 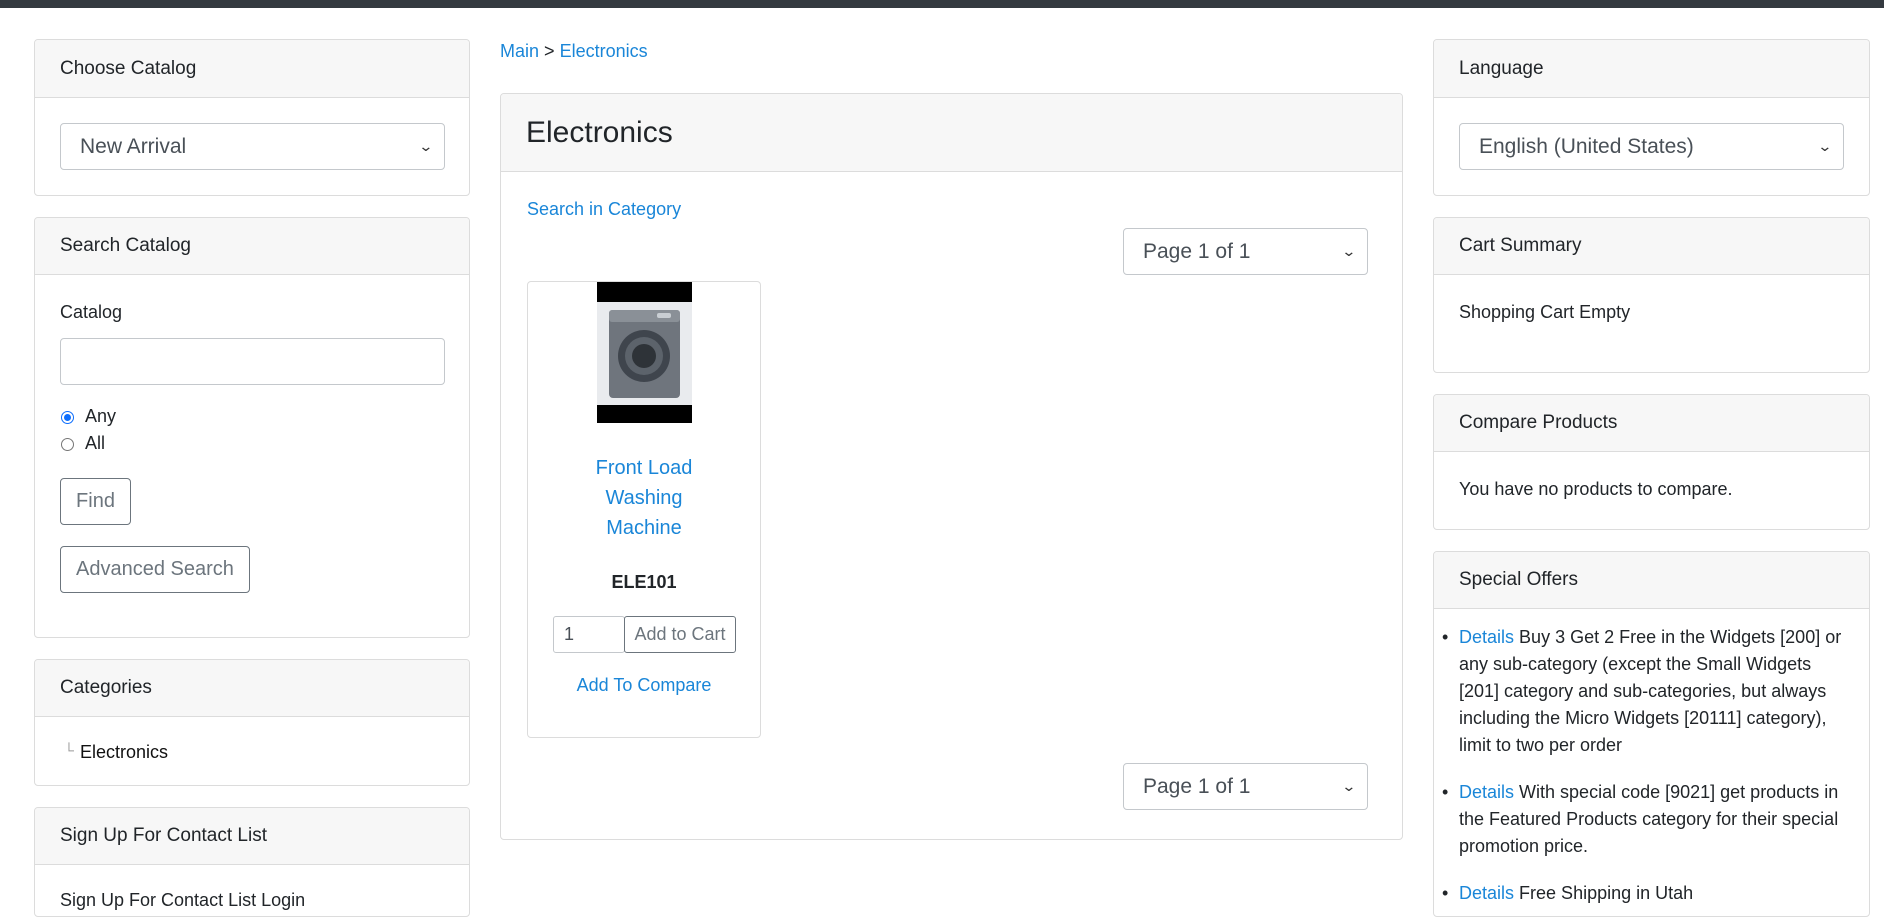 What do you see at coordinates (1606, 893) in the screenshot?
I see `offer-3-line-1: Free Shipping in Utah` at bounding box center [1606, 893].